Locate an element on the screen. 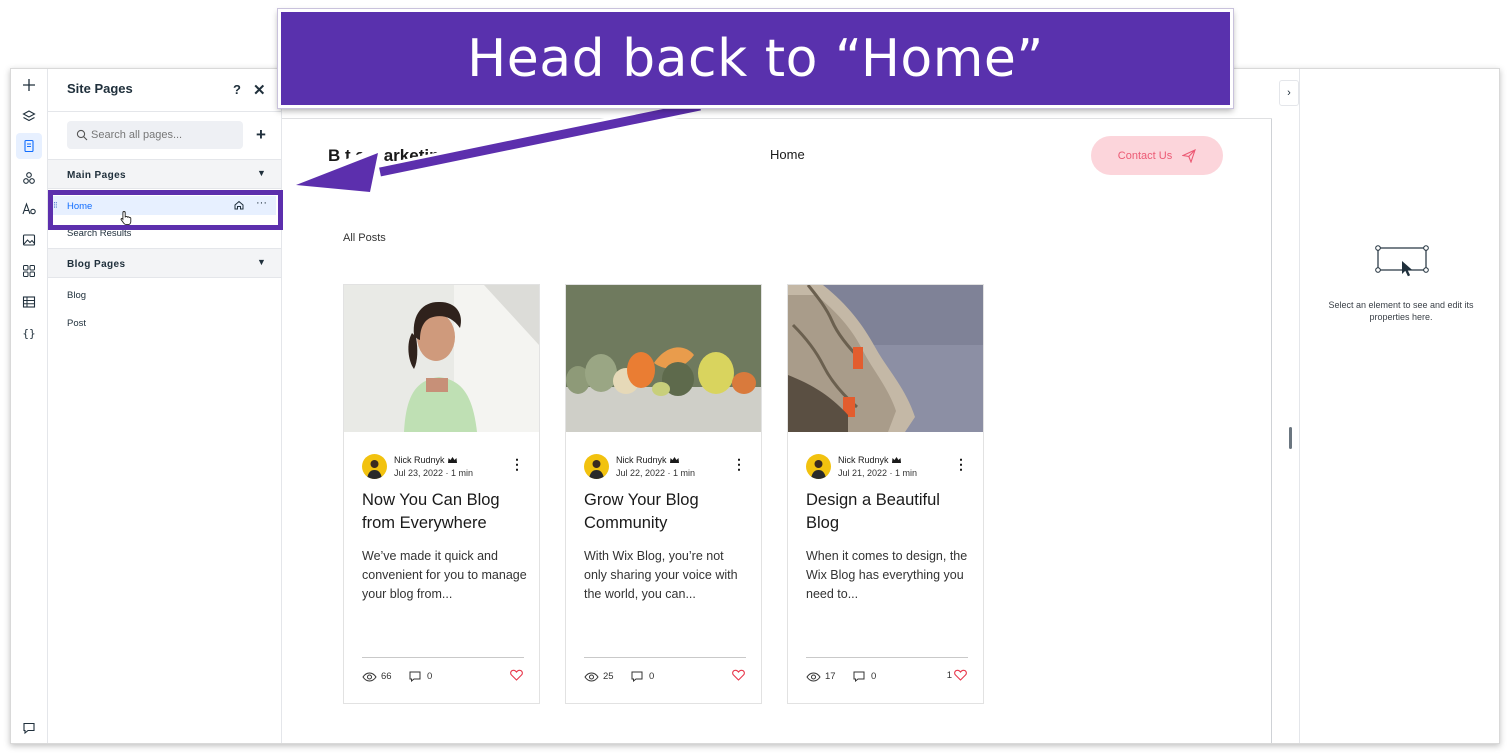  apps-icon is located at coordinates (29, 271).